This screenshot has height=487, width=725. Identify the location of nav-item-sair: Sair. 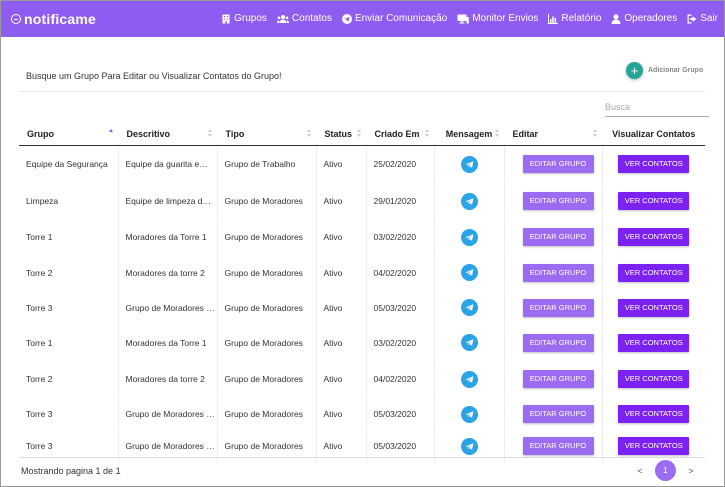
(702, 18).